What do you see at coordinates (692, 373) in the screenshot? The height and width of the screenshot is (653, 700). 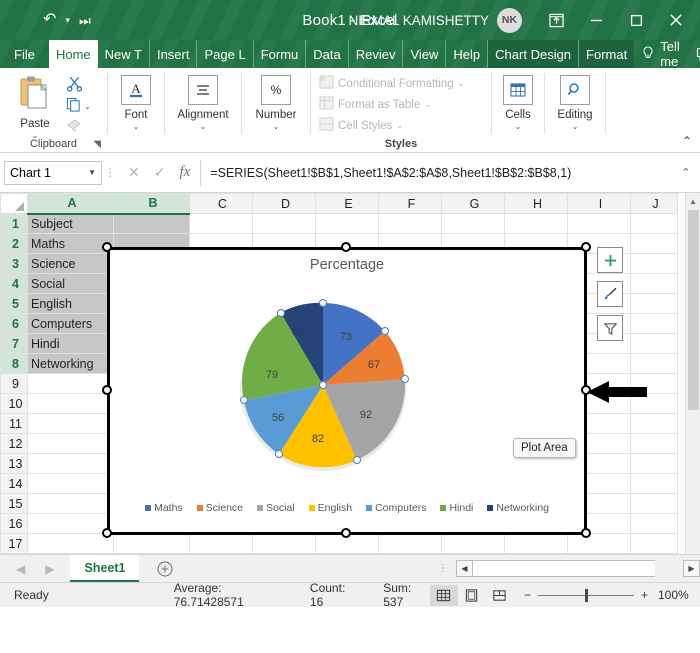 I see `vertical-scrollbar: ▲` at bounding box center [692, 373].